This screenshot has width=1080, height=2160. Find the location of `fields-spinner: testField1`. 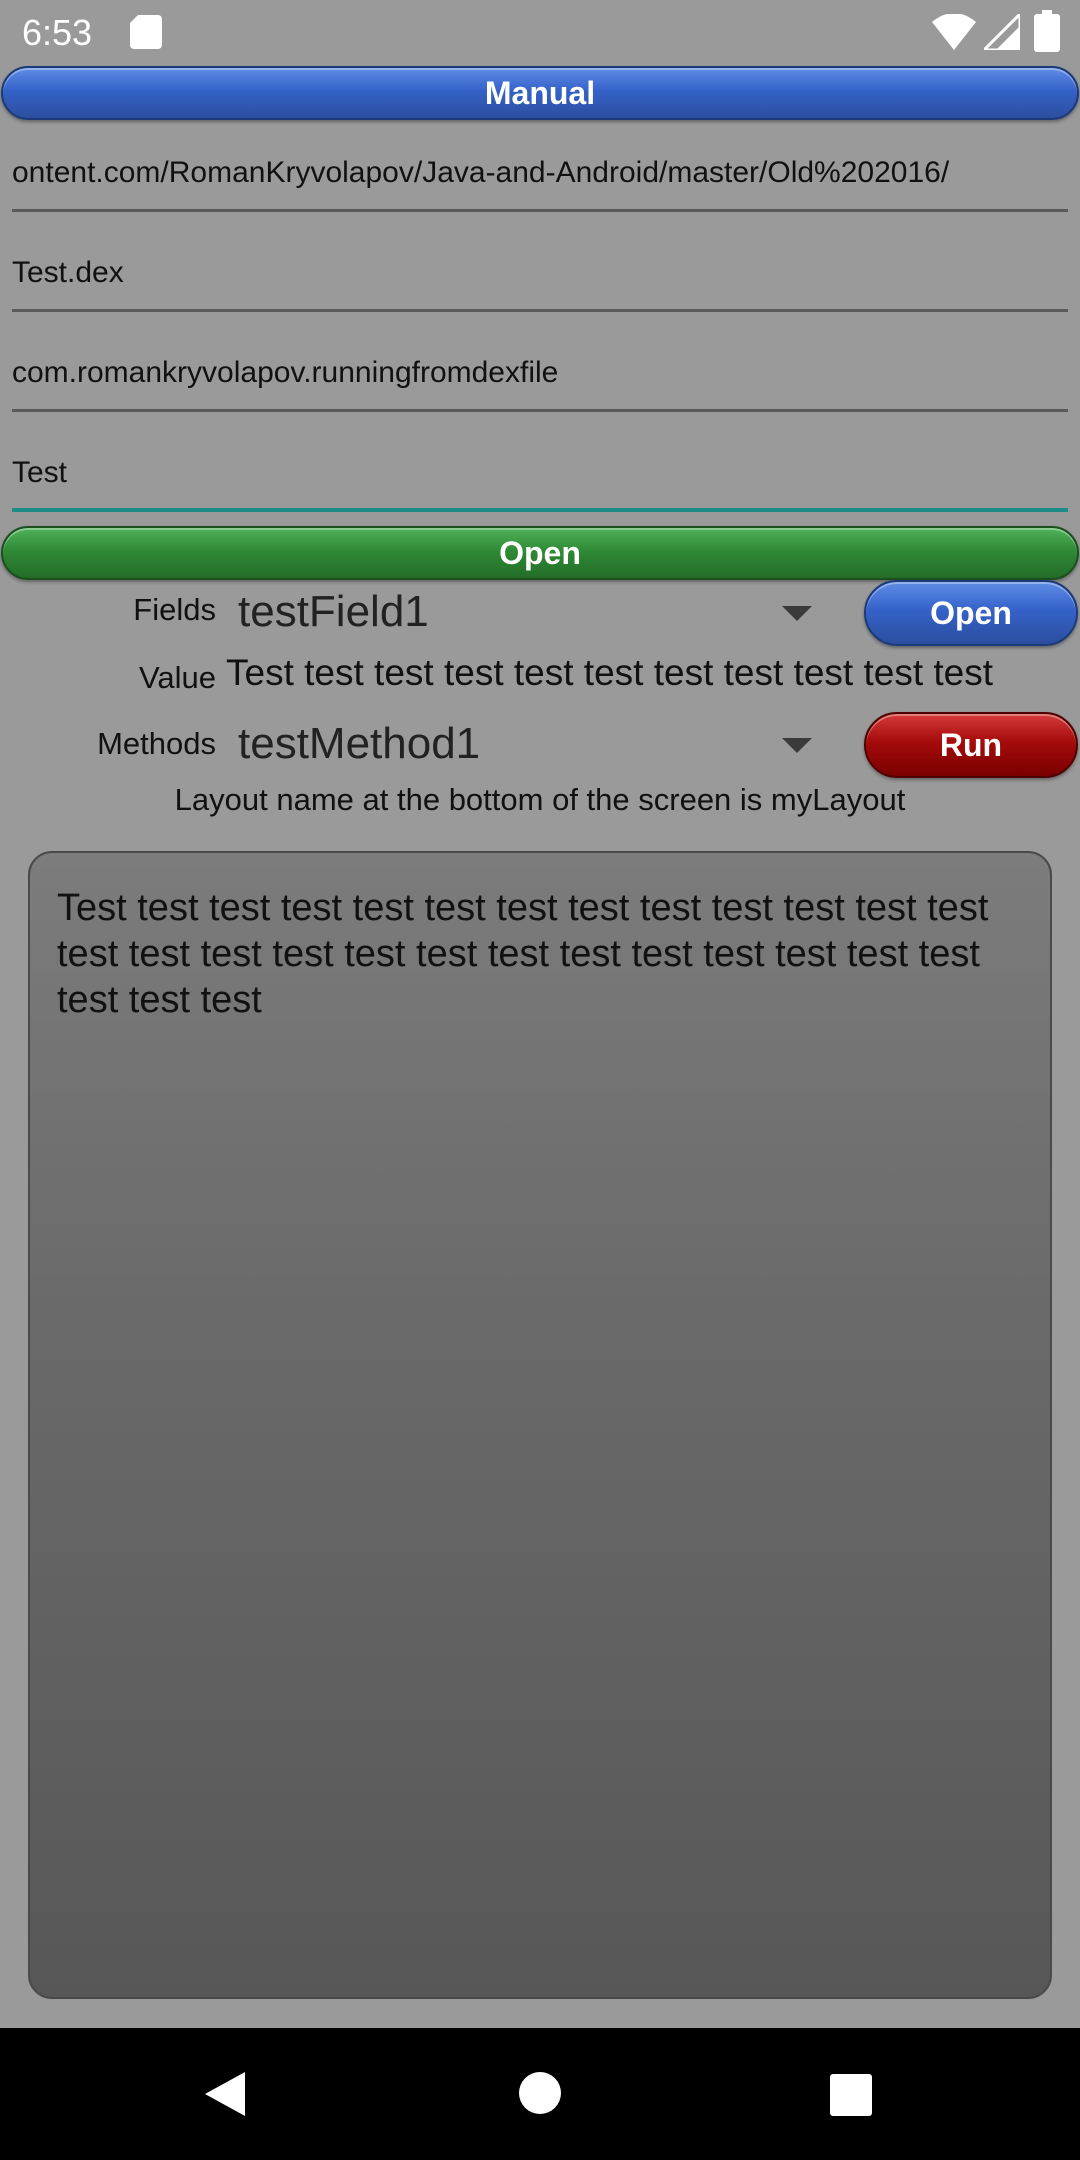

fields-spinner: testField1 is located at coordinates (333, 612).